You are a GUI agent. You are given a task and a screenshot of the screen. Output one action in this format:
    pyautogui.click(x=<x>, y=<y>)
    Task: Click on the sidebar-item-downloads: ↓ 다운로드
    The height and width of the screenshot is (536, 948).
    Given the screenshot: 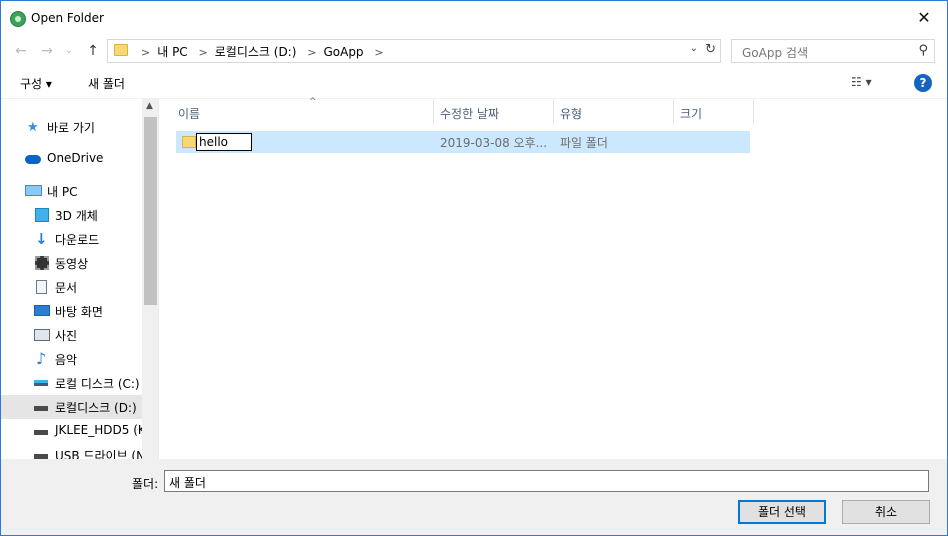 What is the action you would take?
    pyautogui.click(x=71, y=239)
    